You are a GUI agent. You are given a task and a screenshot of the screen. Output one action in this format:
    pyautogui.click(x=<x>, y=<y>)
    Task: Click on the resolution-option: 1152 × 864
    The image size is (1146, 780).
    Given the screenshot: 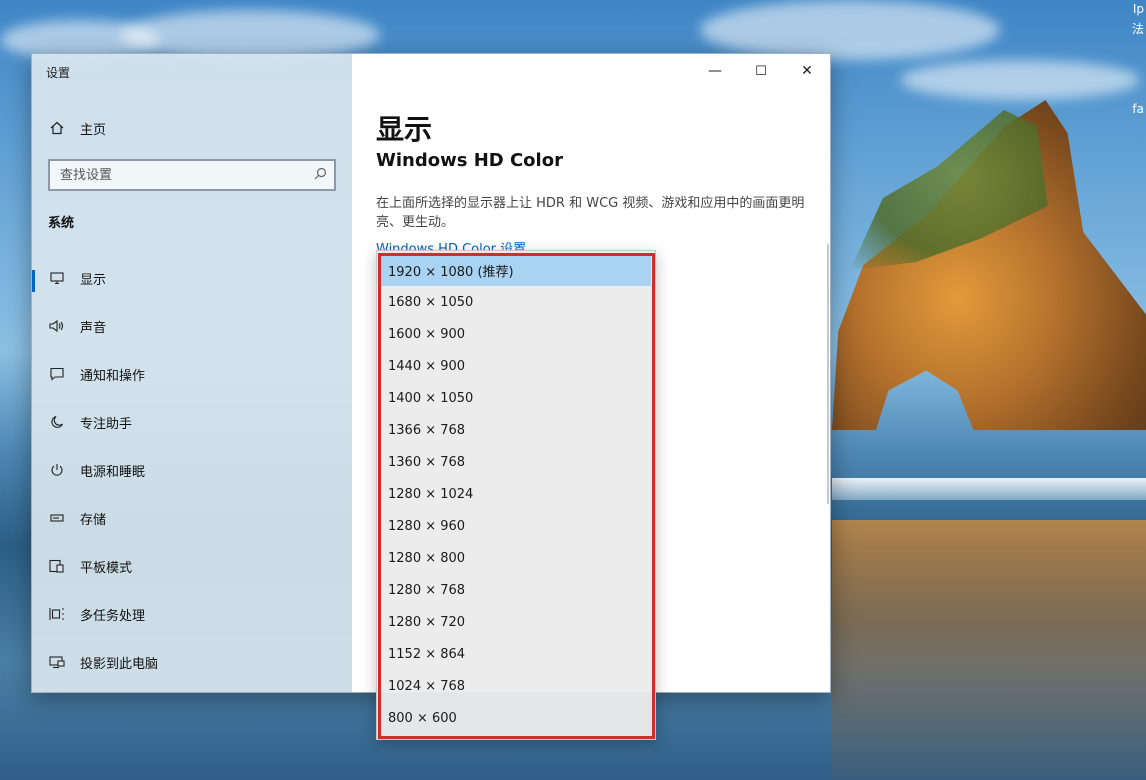 What is the action you would take?
    pyautogui.click(x=516, y=654)
    